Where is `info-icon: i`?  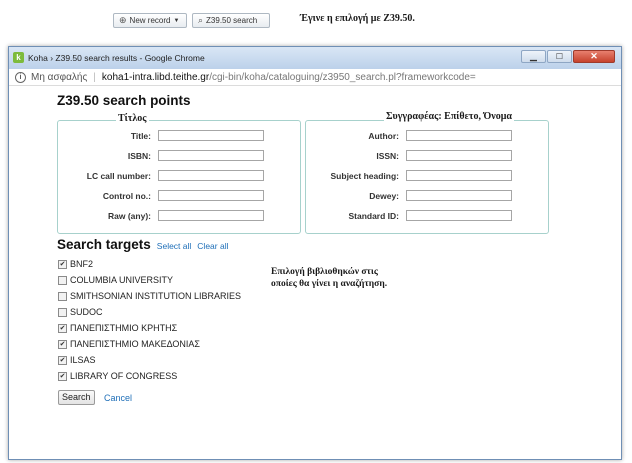
info-icon: i is located at coordinates (20, 77).